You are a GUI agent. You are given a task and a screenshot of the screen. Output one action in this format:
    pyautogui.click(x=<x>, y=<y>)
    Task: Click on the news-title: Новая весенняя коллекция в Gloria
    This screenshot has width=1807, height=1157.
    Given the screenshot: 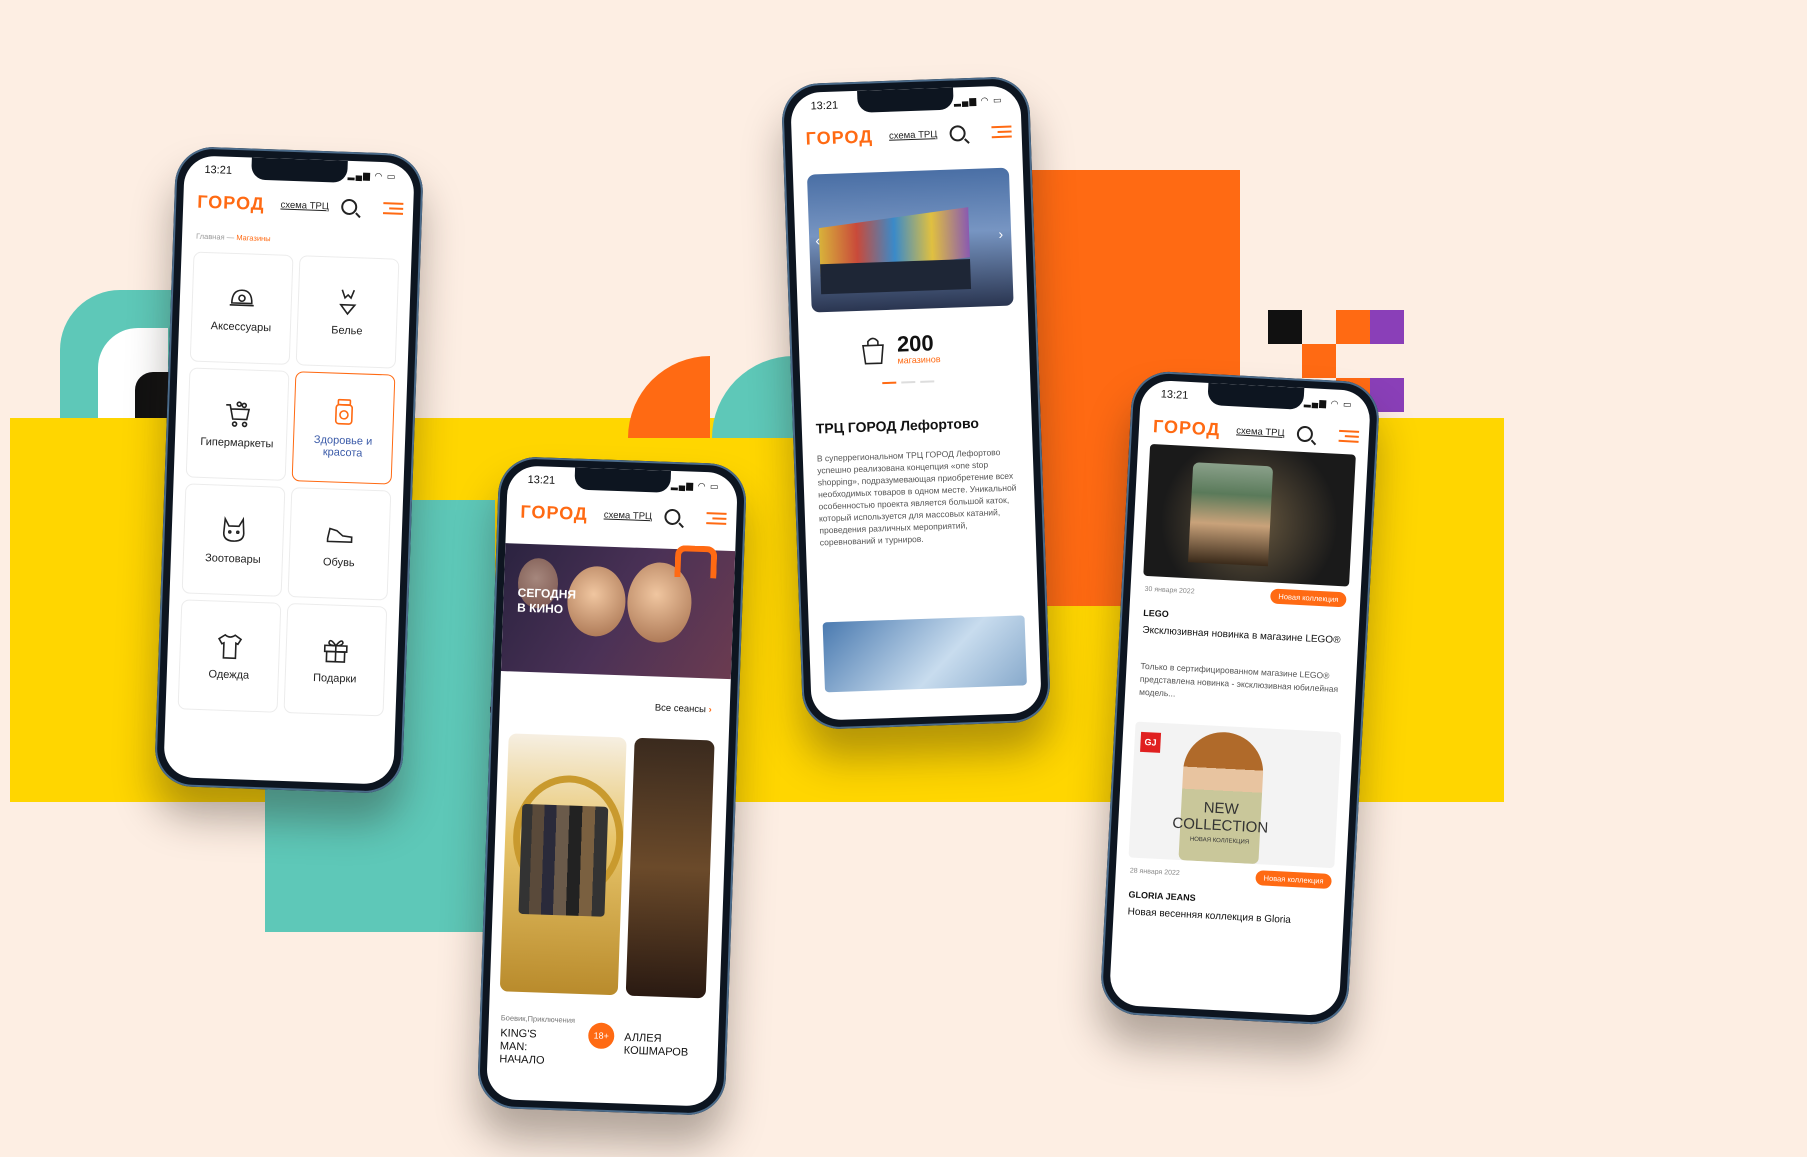 What is the action you would take?
    pyautogui.click(x=1228, y=917)
    